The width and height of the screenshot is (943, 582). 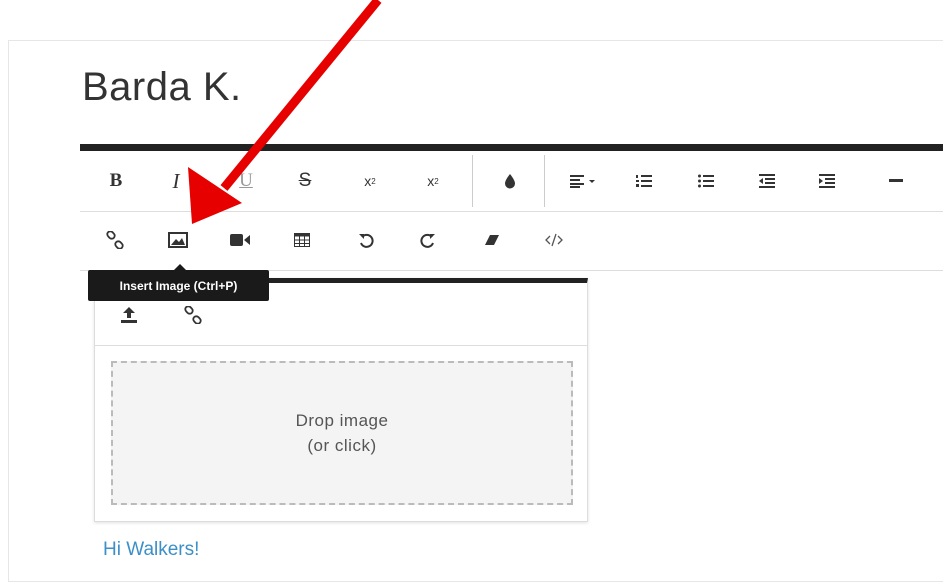 I want to click on italic-button: I, so click(x=176, y=181).